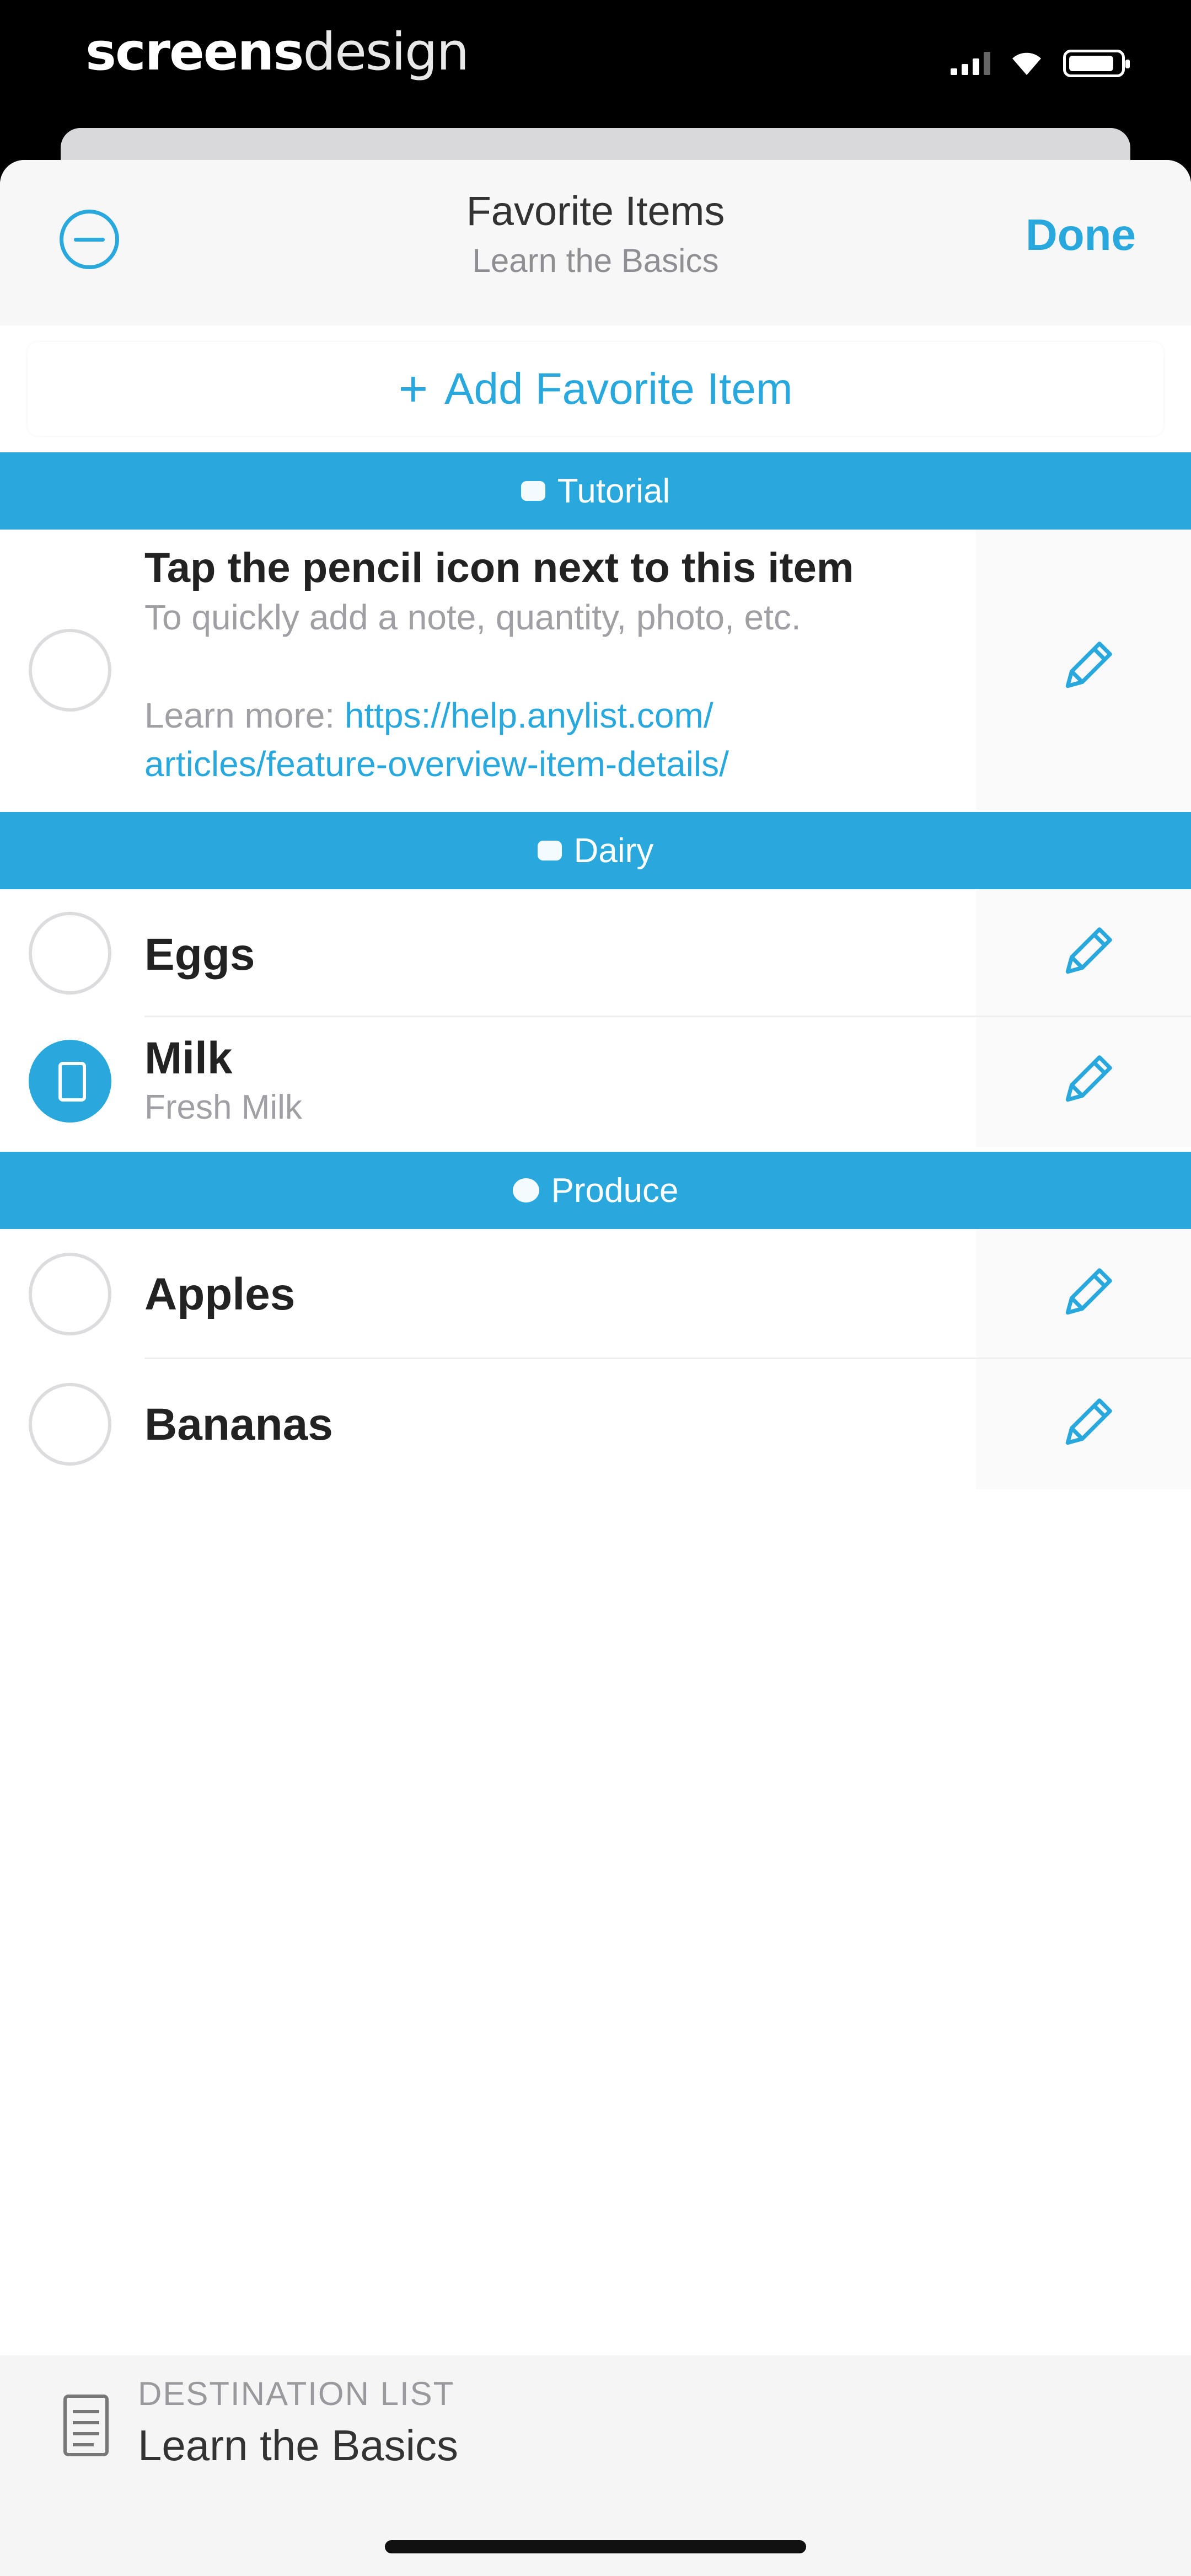 The width and height of the screenshot is (1191, 2576). I want to click on done-button: Done, so click(1081, 235).